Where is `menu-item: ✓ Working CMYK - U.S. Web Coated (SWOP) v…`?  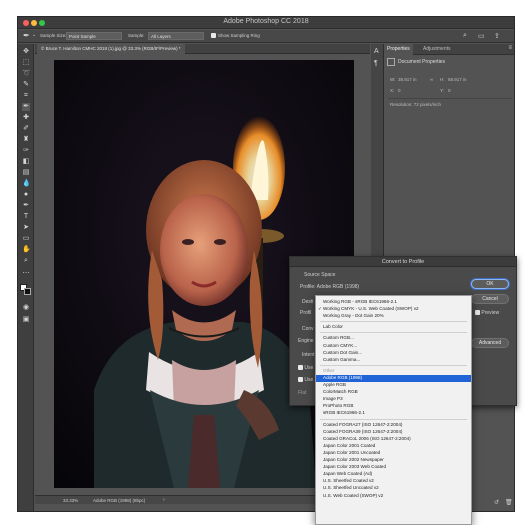 menu-item: ✓ Working CMYK - U.S. Web Coated (SWOP) v… is located at coordinates (393, 309).